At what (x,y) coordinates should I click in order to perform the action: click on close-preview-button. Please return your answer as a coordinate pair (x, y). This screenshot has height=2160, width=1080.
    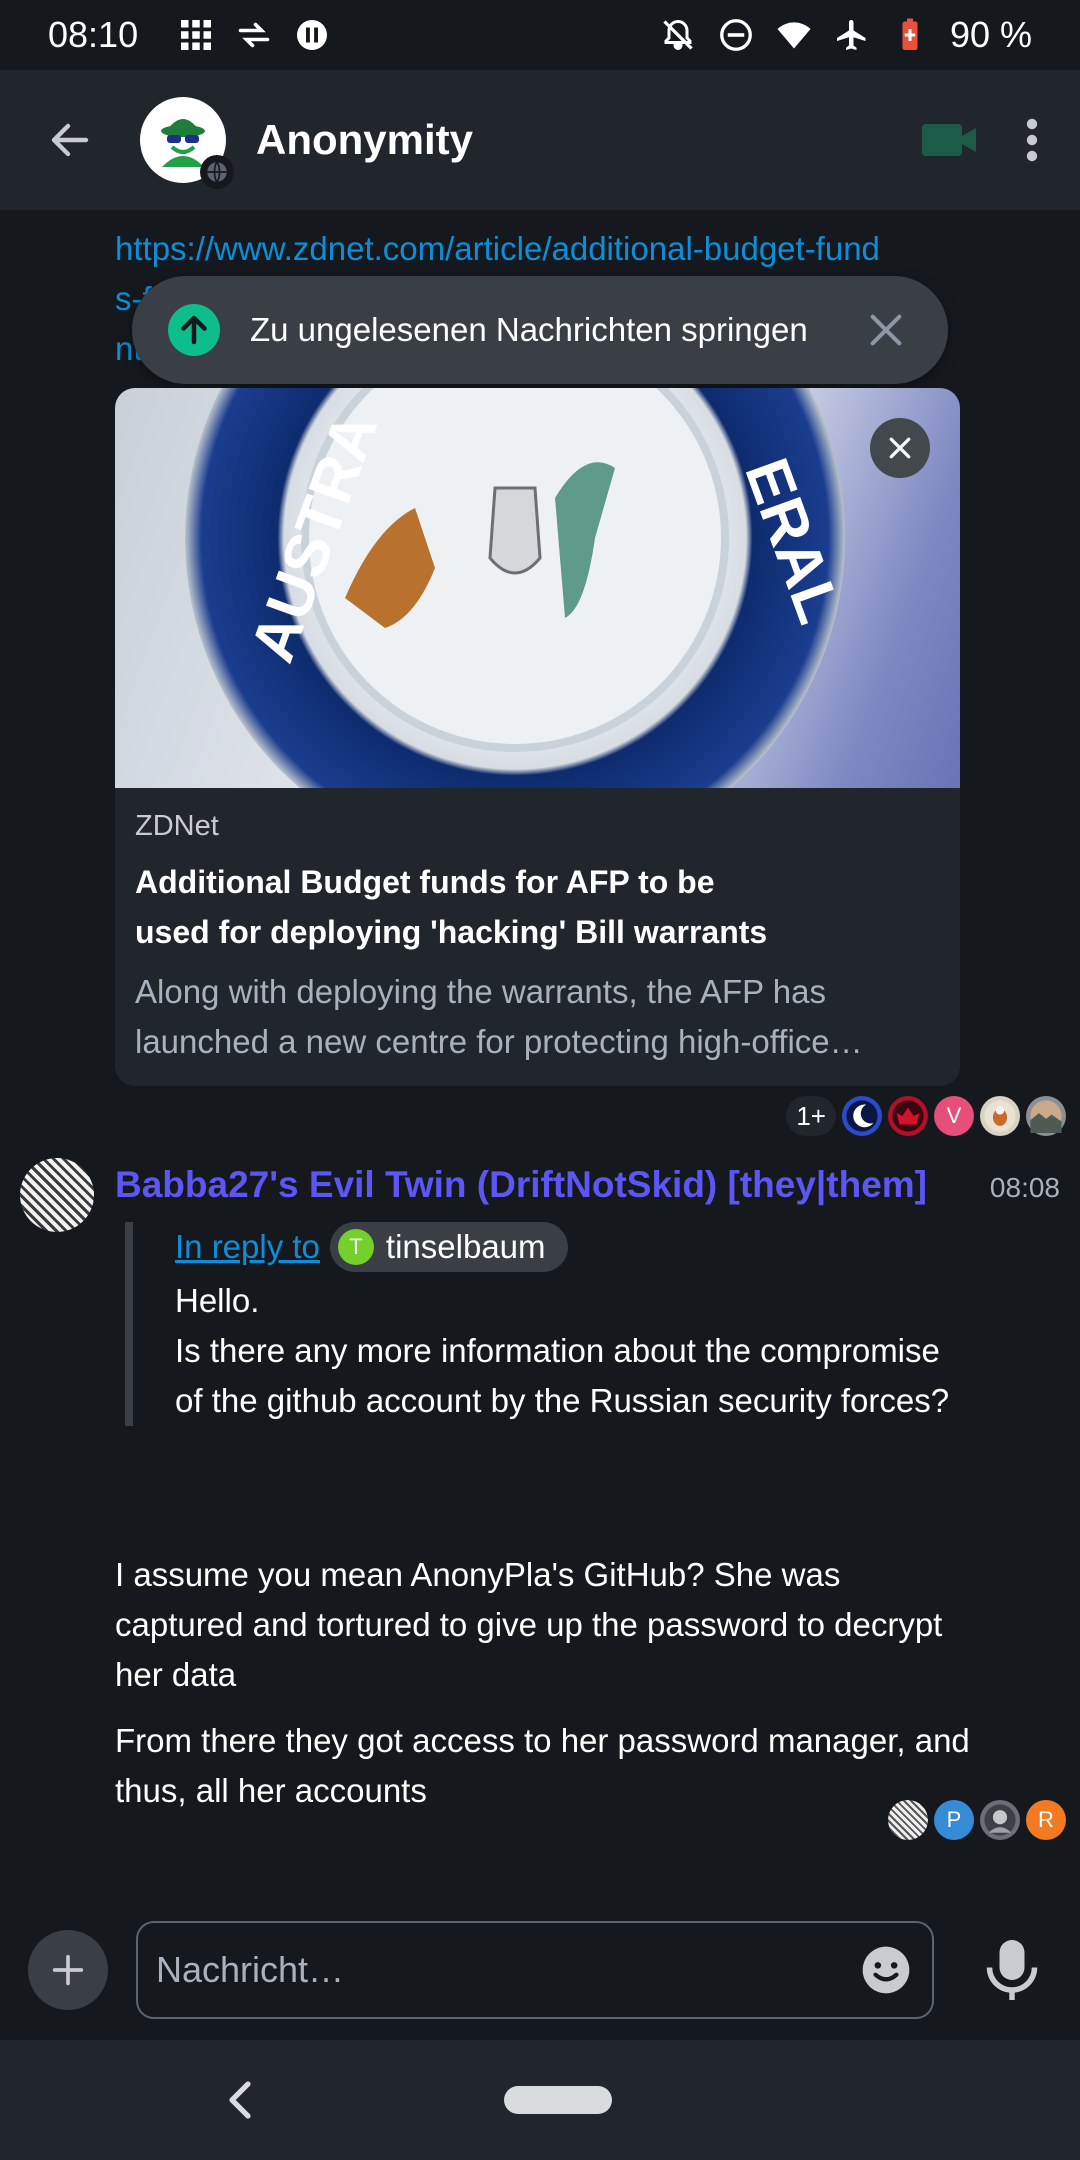
    Looking at the image, I should click on (900, 448).